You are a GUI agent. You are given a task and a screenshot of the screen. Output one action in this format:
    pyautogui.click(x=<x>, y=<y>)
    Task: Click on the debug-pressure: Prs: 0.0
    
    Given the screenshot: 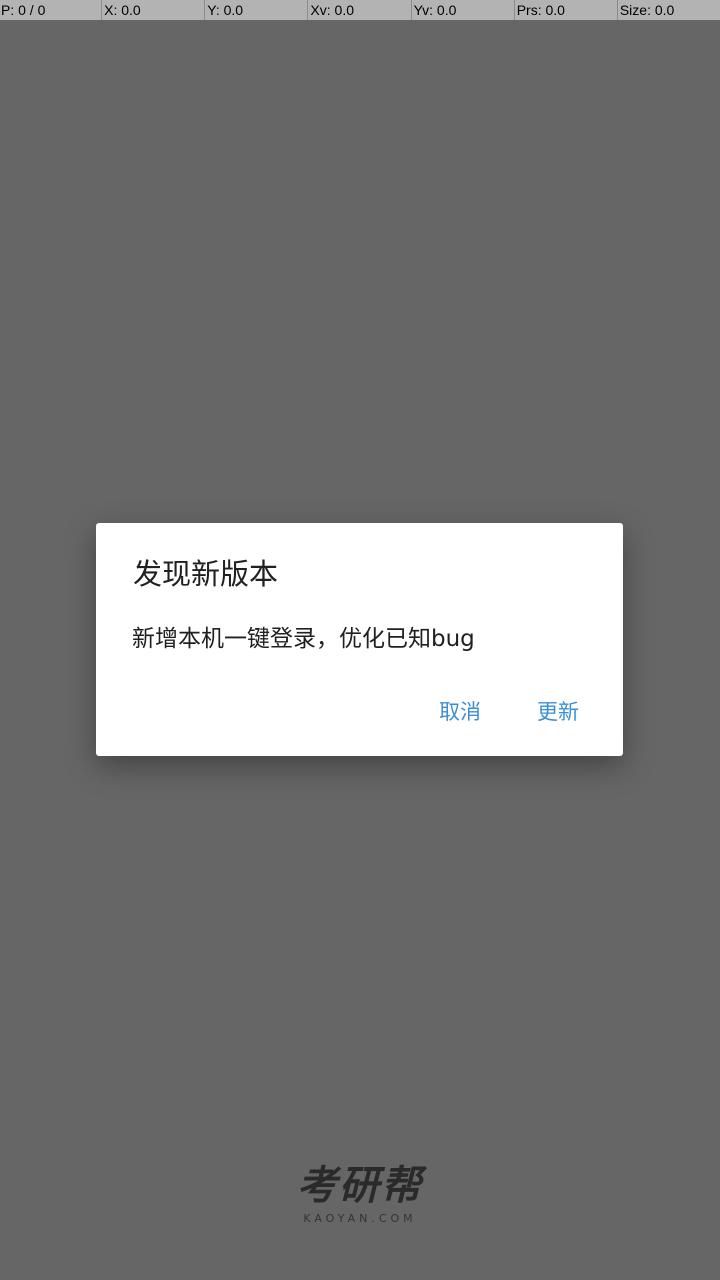 What is the action you would take?
    pyautogui.click(x=565, y=10)
    